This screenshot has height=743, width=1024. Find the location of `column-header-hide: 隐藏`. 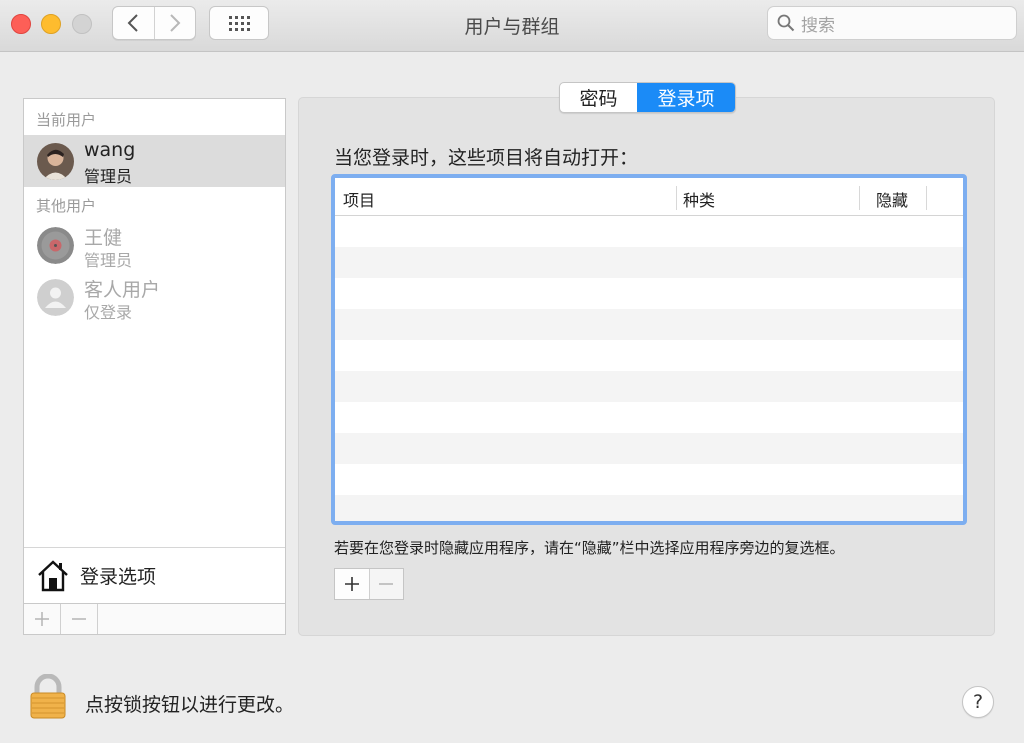

column-header-hide: 隐藏 is located at coordinates (892, 199).